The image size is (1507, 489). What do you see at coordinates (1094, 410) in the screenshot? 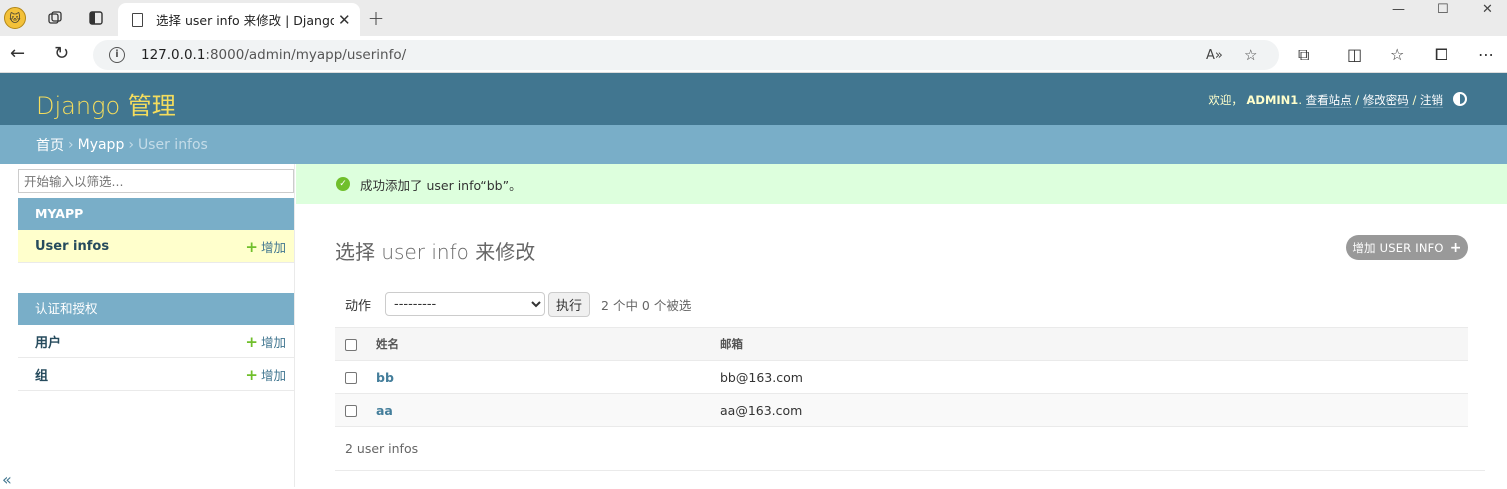
I see `email-cell: aa@163.com` at bounding box center [1094, 410].